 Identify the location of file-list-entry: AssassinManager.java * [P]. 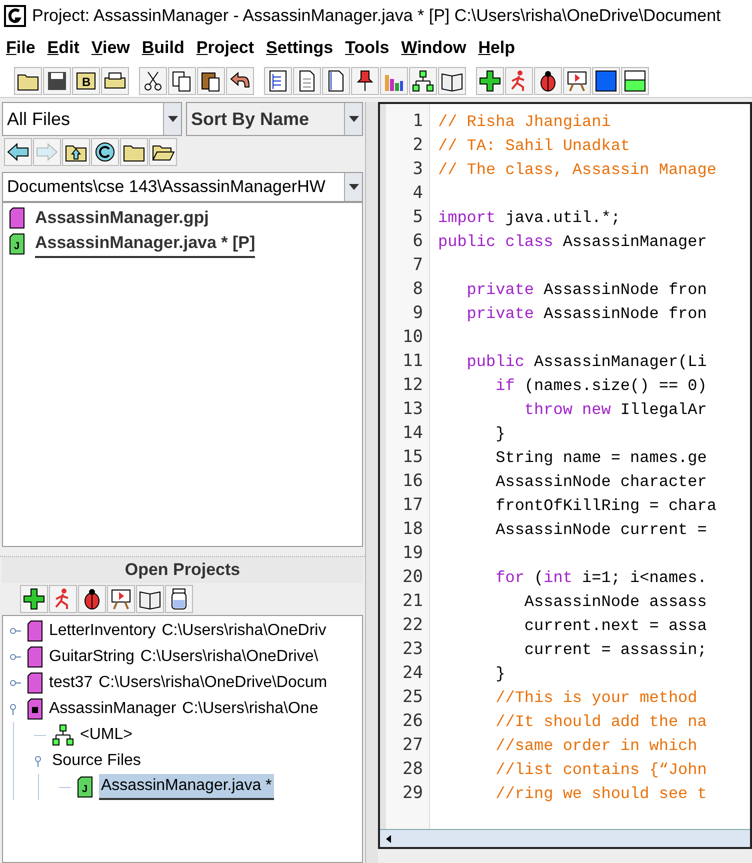
(145, 244).